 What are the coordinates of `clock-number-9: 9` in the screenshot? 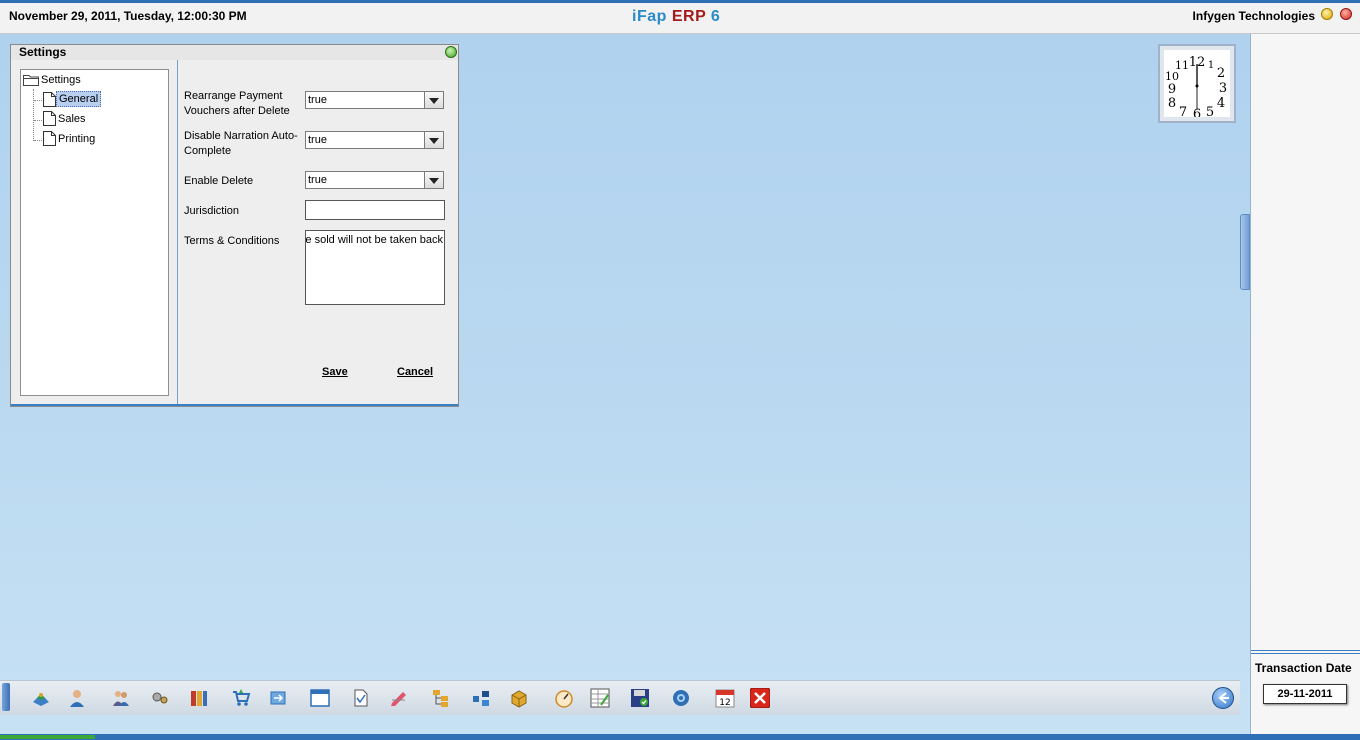 It's located at (1172, 89).